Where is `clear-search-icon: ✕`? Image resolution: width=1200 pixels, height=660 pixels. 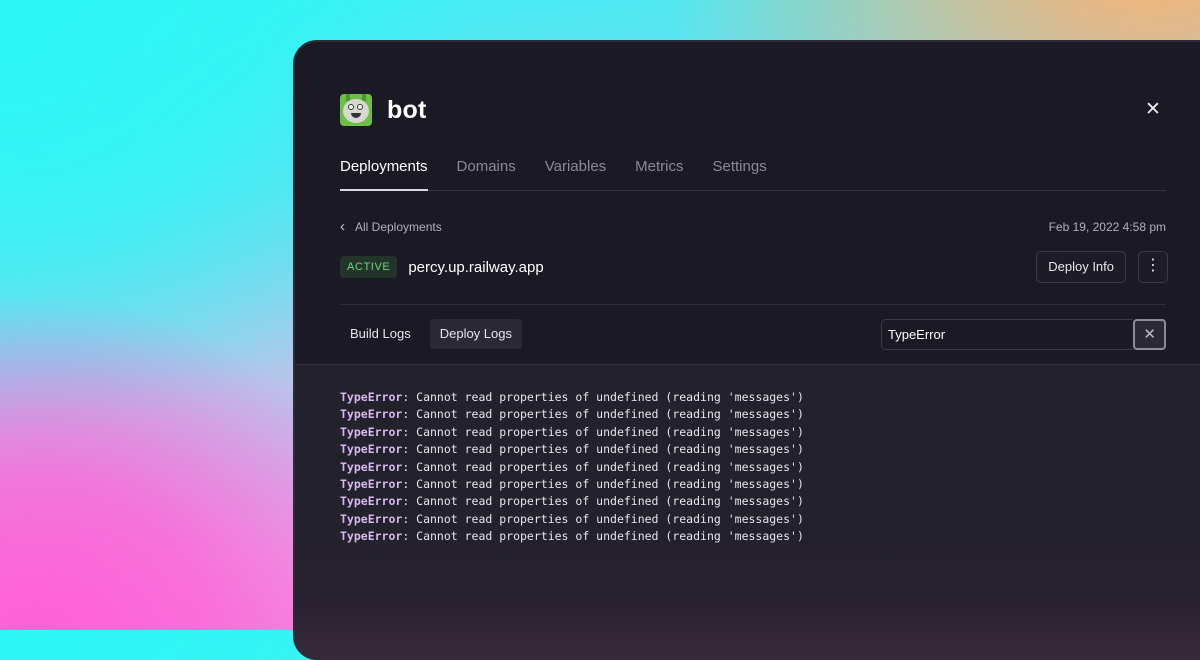
clear-search-icon: ✕ is located at coordinates (1149, 334).